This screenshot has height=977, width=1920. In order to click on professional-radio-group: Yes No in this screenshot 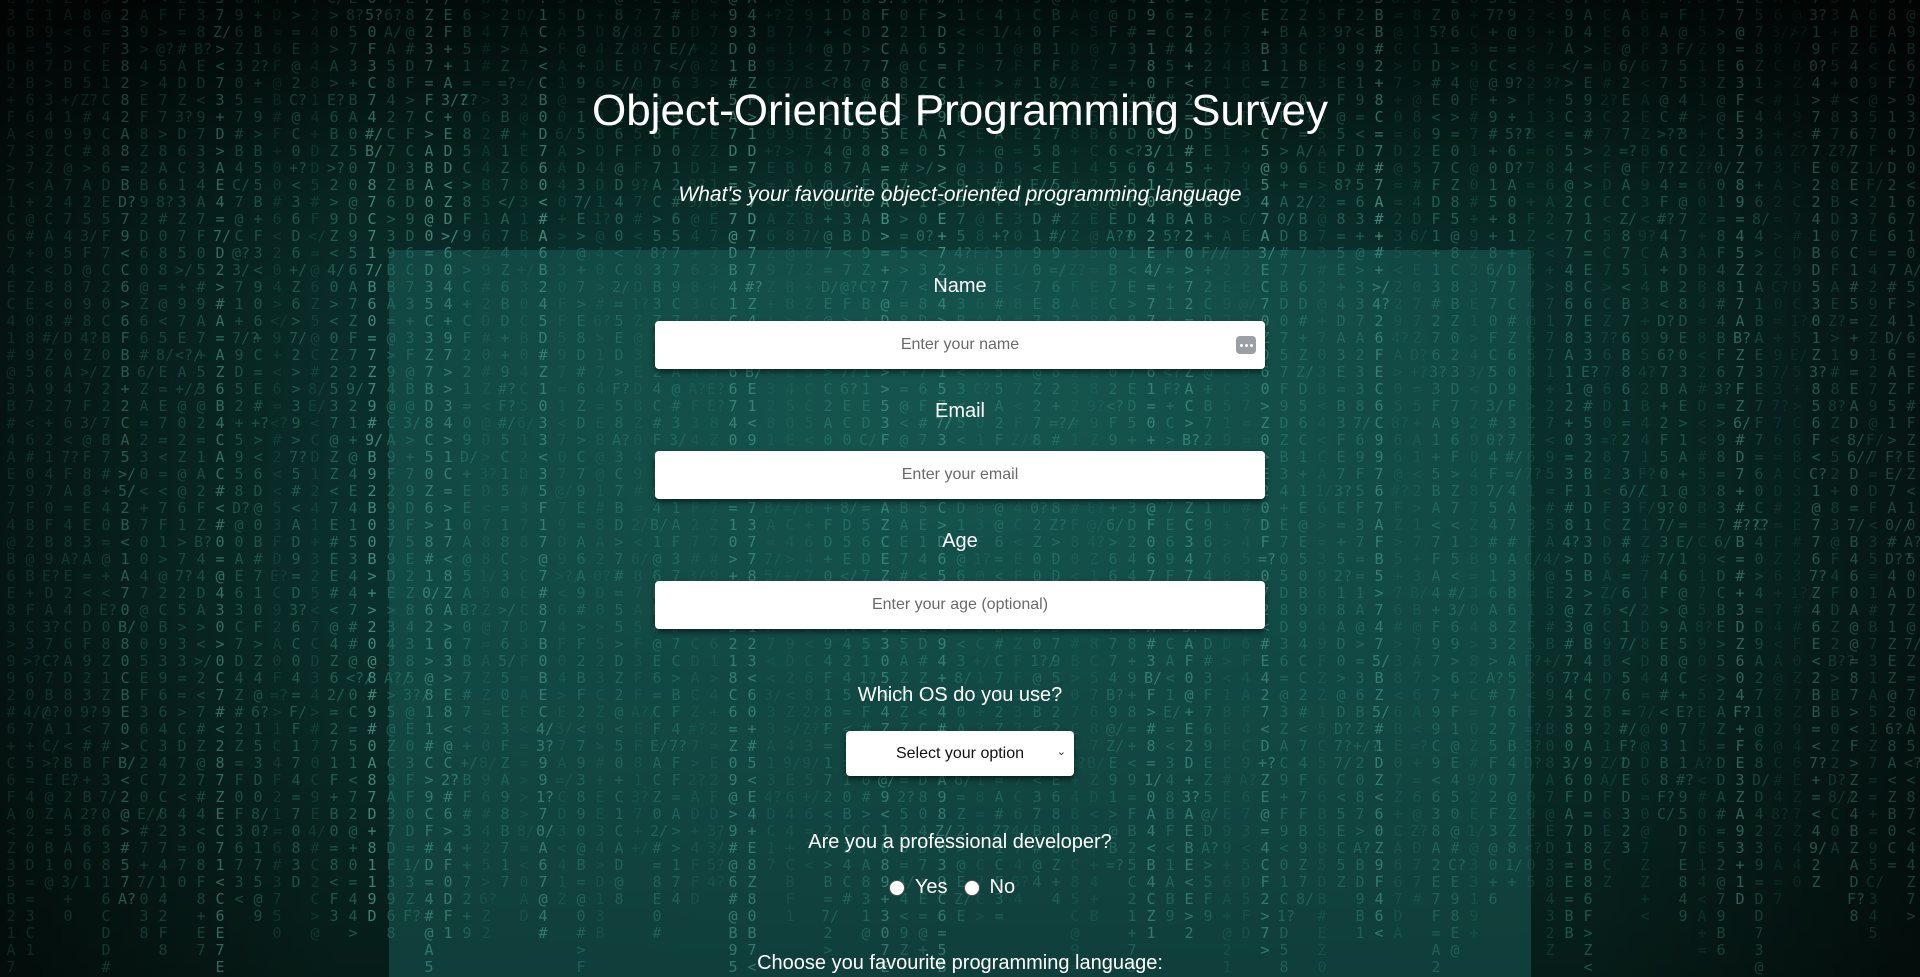, I will do `click(960, 887)`.